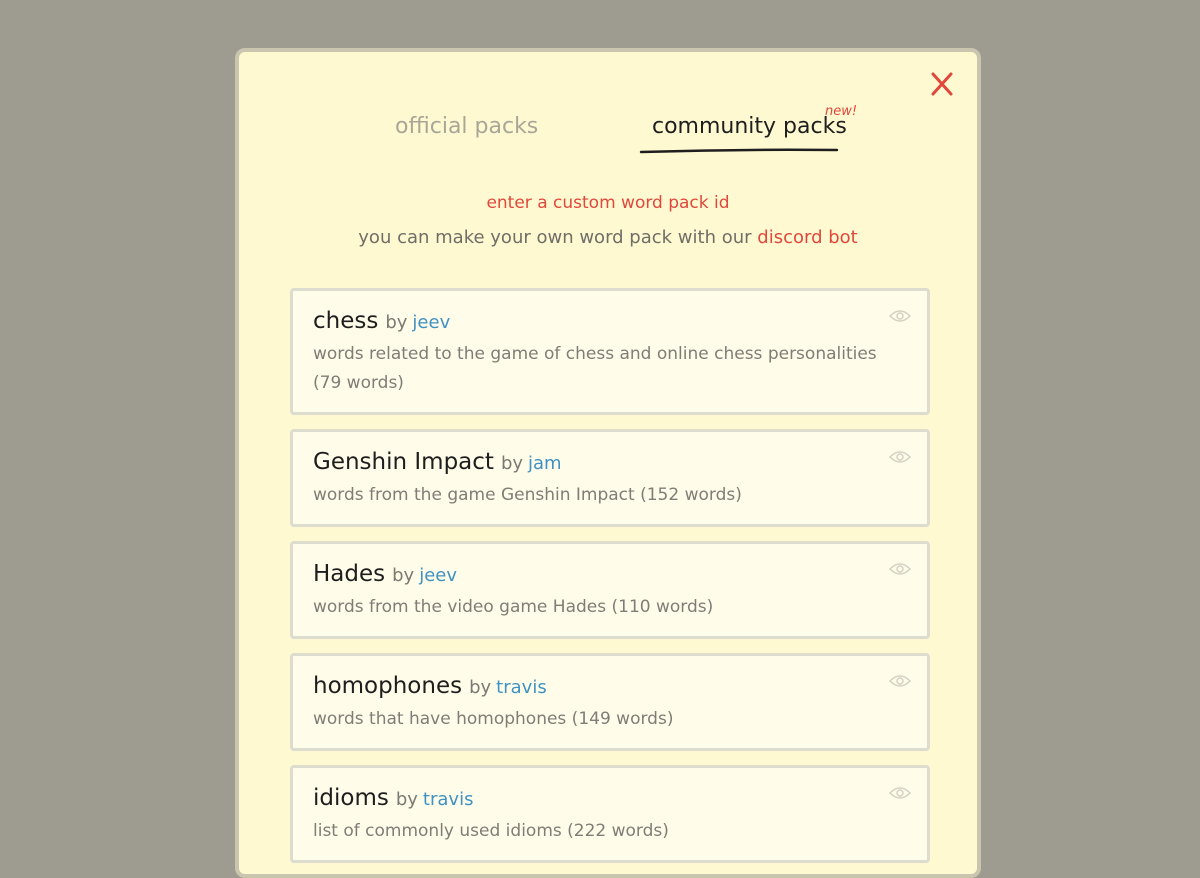 The image size is (1200, 878). What do you see at coordinates (610, 686) in the screenshot?
I see `pack-title-row: homophones by travis` at bounding box center [610, 686].